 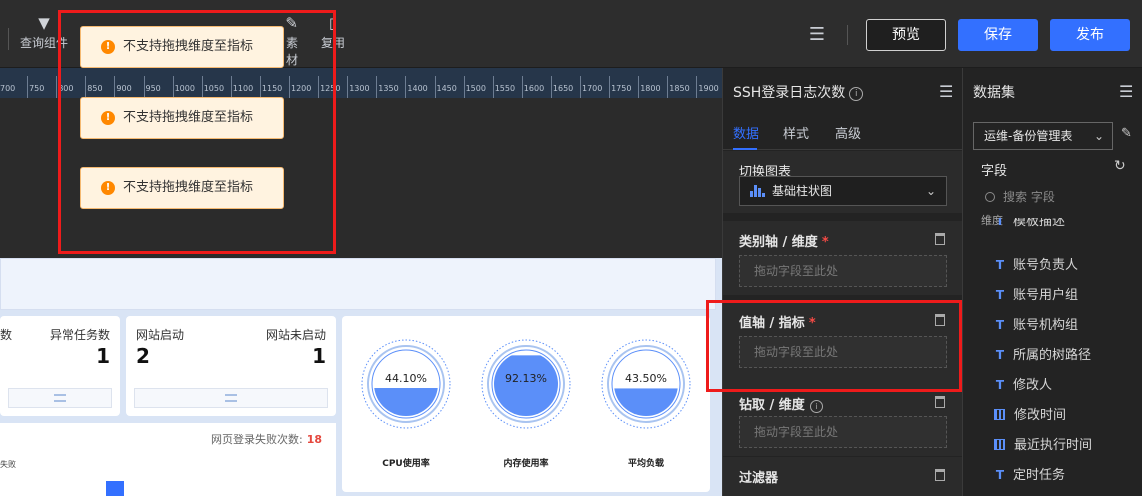 What do you see at coordinates (848, 132) in the screenshot?
I see `tab-advanced: 高级` at bounding box center [848, 132].